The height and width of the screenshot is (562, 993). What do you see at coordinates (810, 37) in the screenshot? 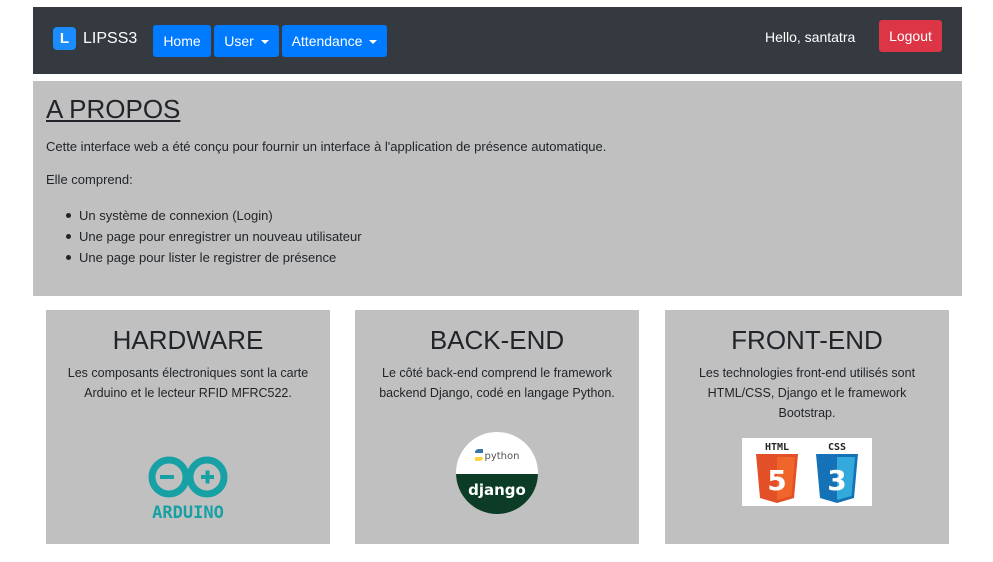
I see `greeting: Hello, santatra` at bounding box center [810, 37].